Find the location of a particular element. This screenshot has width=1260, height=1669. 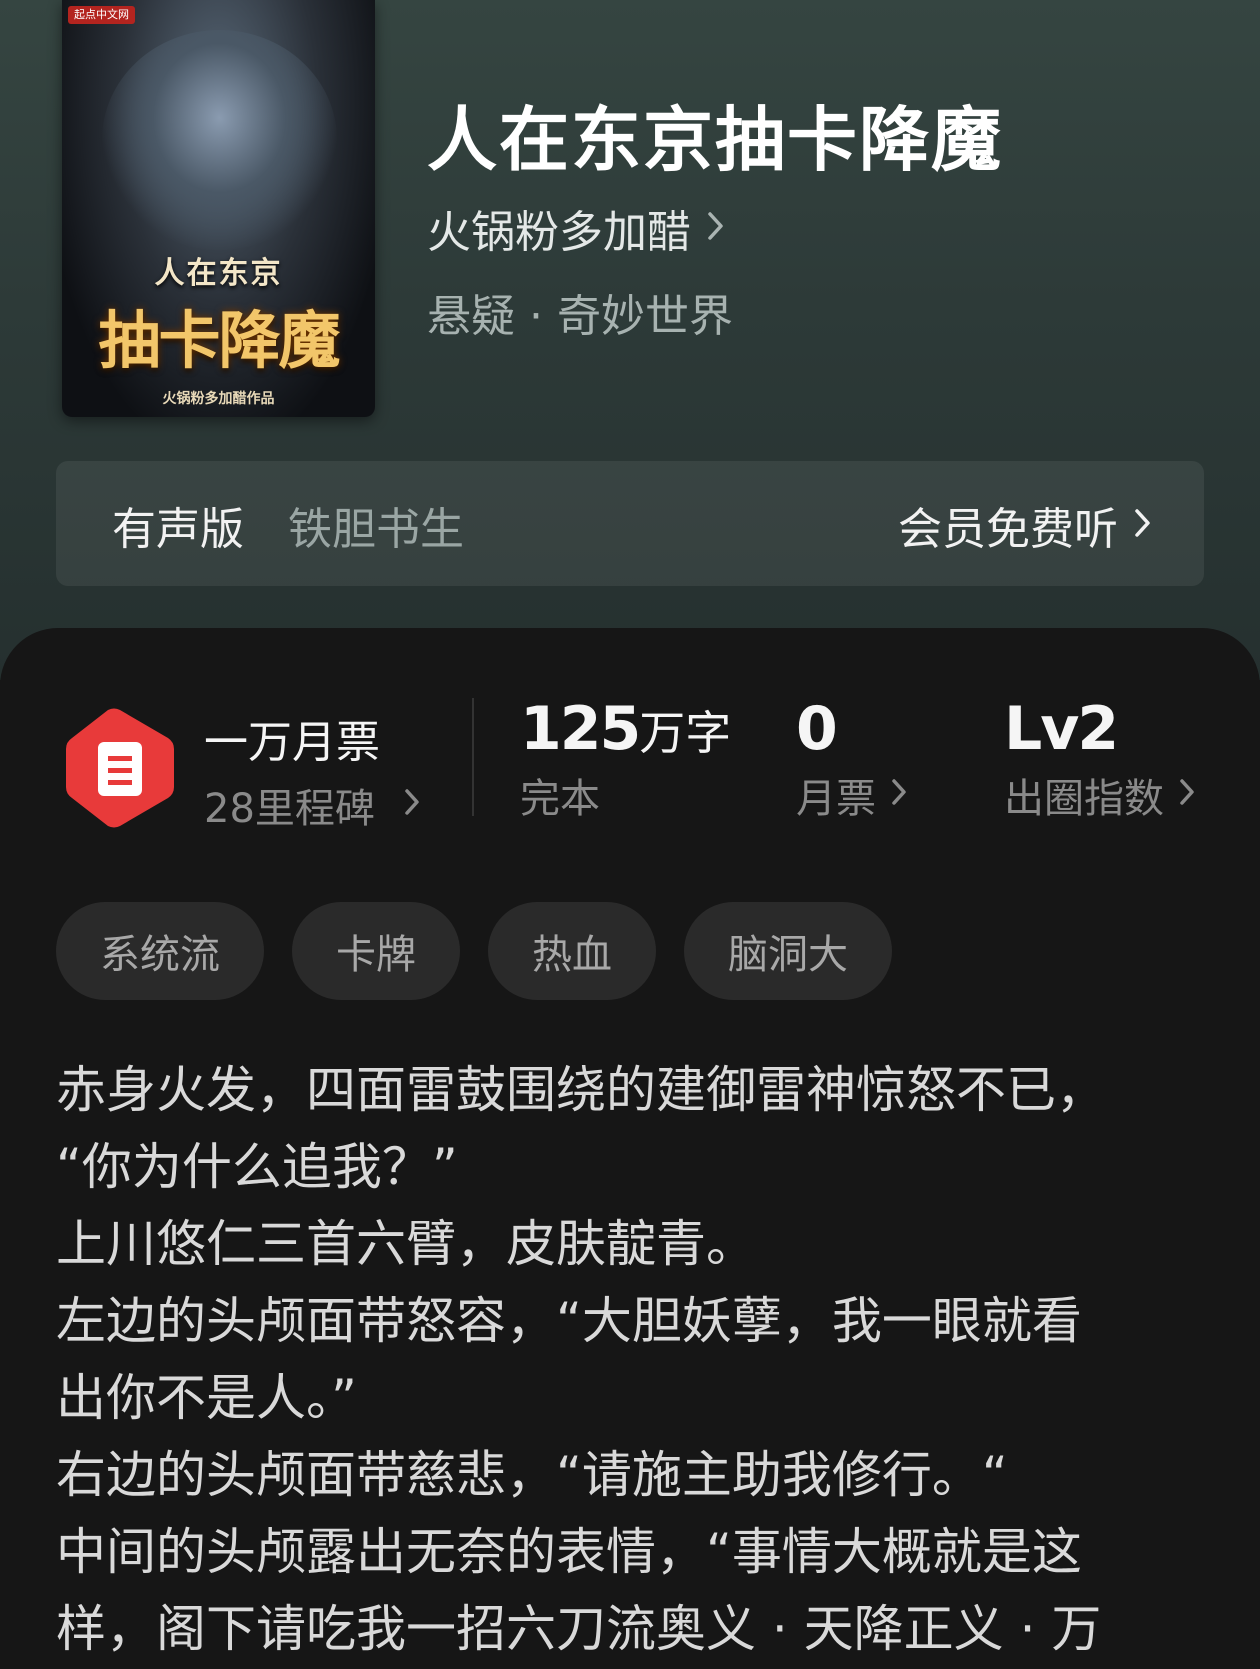

milestone-title: 一万月票 is located at coordinates (292, 742).